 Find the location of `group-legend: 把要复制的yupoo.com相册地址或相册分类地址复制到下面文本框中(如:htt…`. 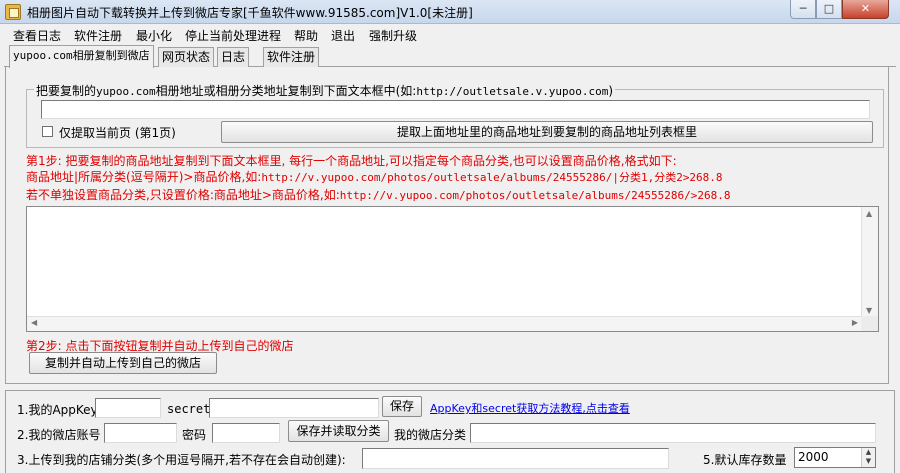

group-legend: 把要复制的yupoo.com相册地址或相册分类地址复制到下面文本框中(如:htt… is located at coordinates (325, 90).